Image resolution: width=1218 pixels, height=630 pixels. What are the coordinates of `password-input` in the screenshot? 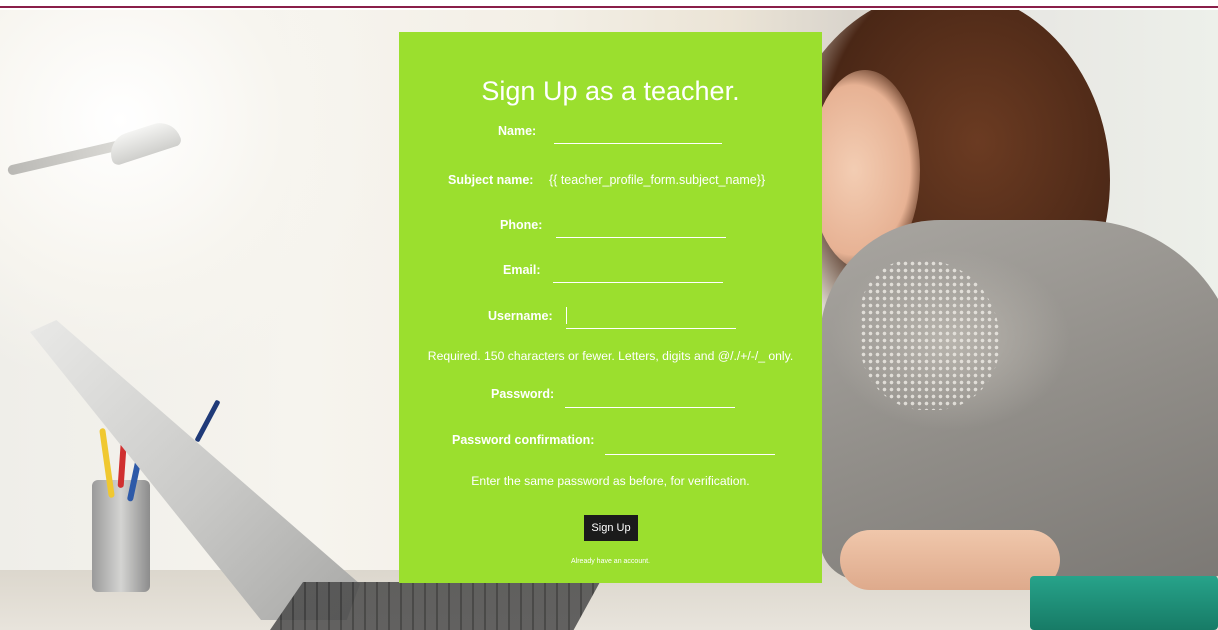 It's located at (650, 407).